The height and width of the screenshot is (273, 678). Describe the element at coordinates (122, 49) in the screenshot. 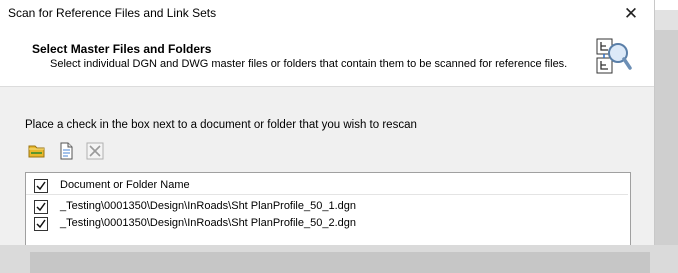

I see `page-title: Select Master Files and Folders` at that location.